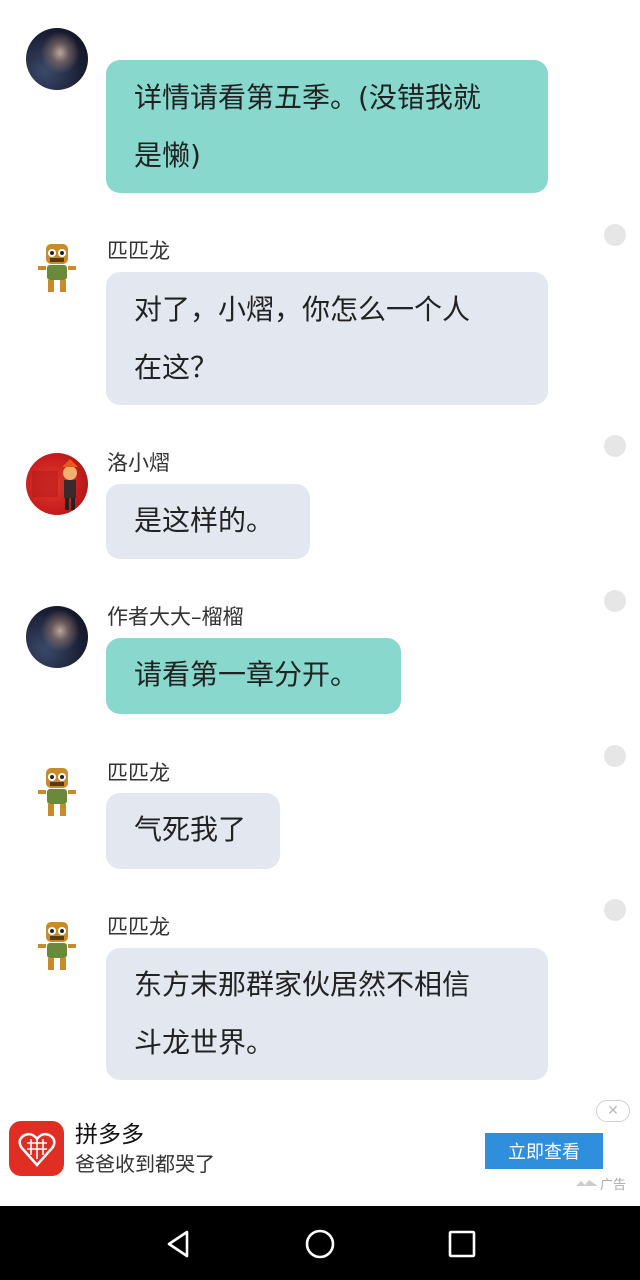  What do you see at coordinates (302, 309) in the screenshot?
I see `message-text-line: 对了，小熠，你怎么一个人` at bounding box center [302, 309].